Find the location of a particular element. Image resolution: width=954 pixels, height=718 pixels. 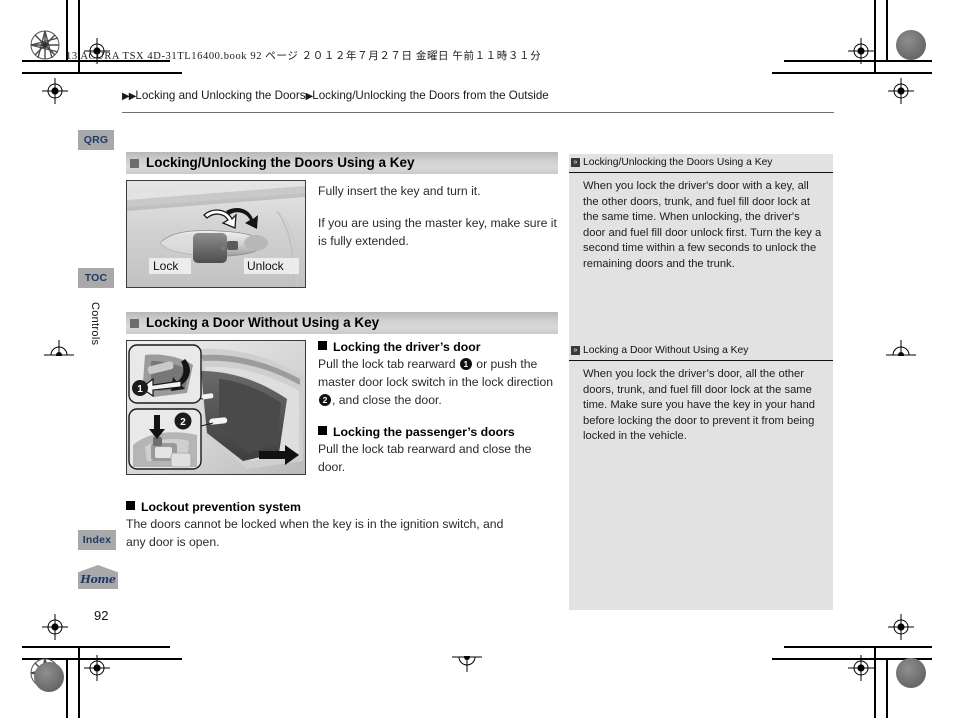

section-side-label: Controls is located at coordinates (95, 324).